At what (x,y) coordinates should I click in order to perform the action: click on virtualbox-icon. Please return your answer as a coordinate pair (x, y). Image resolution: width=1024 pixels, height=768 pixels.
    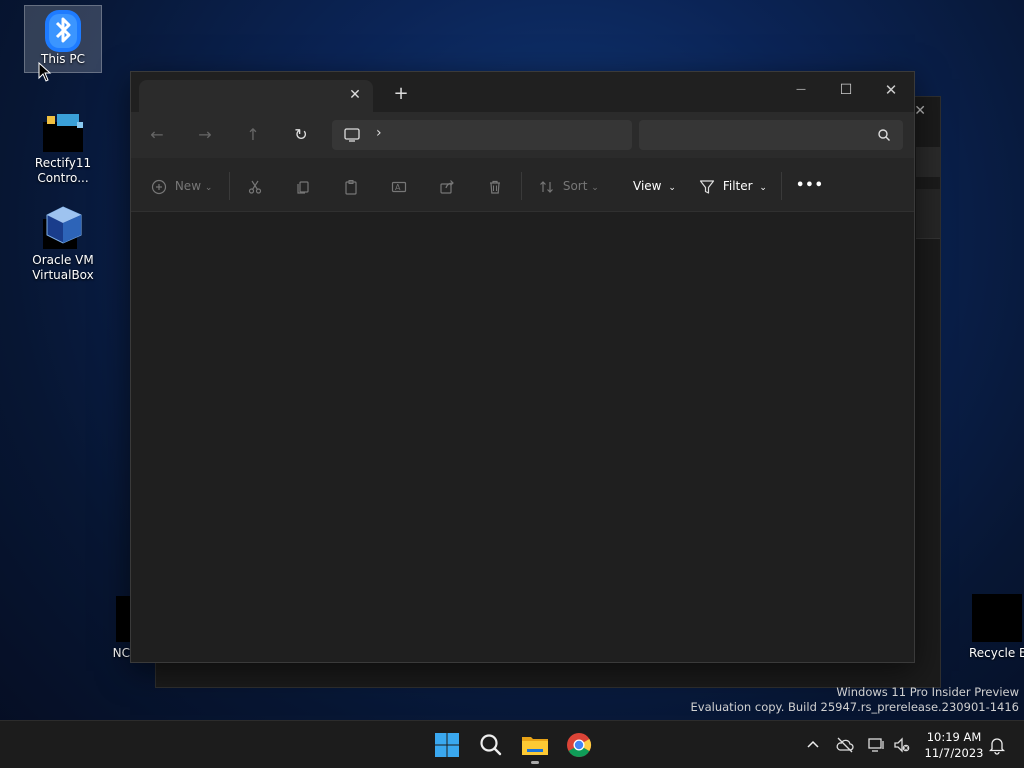
    Looking at the image, I should click on (63, 227).